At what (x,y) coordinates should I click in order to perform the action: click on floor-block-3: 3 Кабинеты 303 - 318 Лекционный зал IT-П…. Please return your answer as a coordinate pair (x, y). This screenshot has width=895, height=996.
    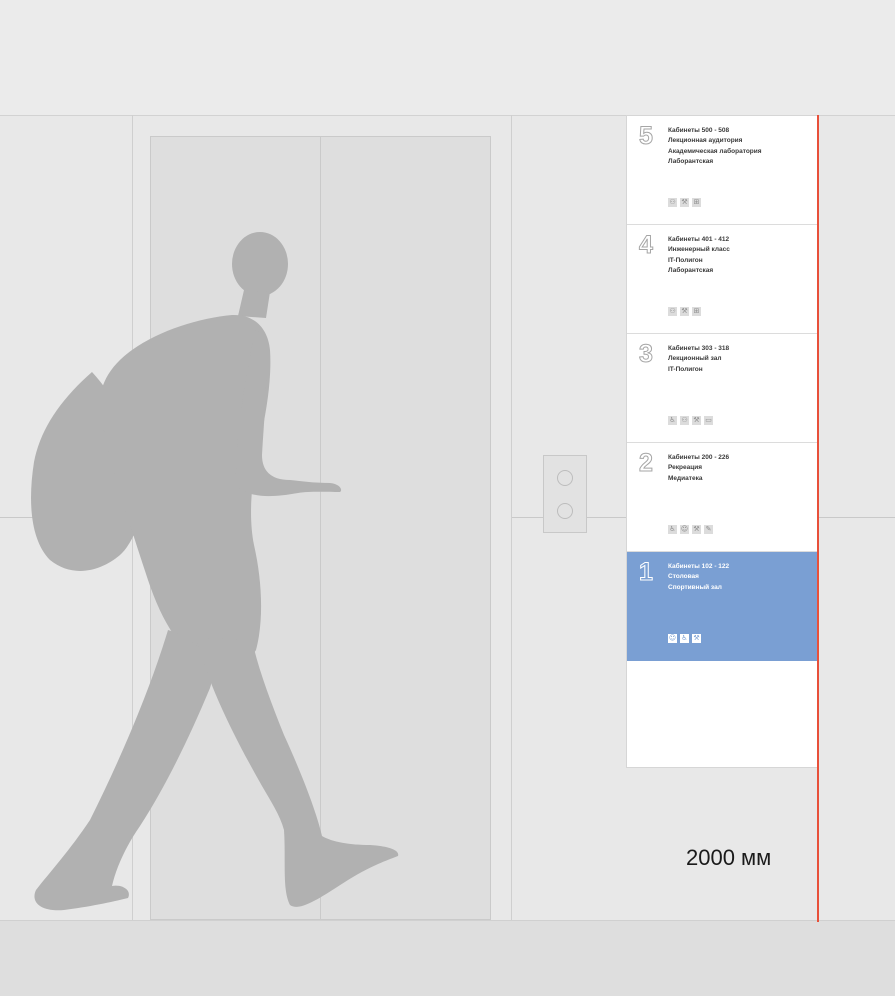
    Looking at the image, I should click on (722, 388).